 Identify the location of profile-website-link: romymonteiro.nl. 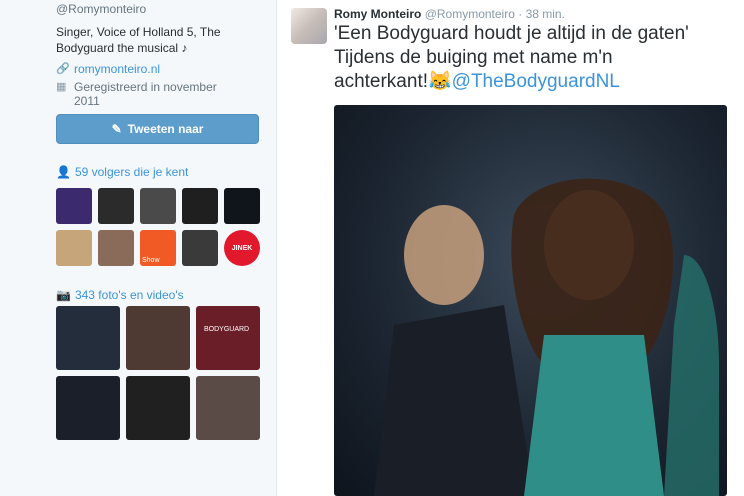
(117, 69).